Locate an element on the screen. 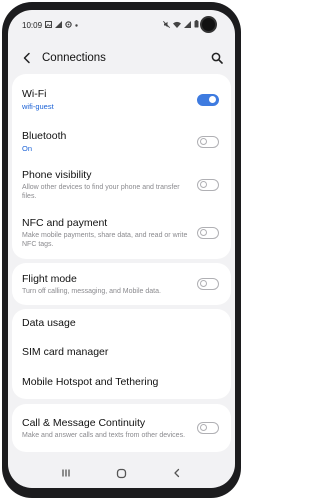 This screenshot has height=500, width=320. status-time: 10:09 is located at coordinates (32, 25).